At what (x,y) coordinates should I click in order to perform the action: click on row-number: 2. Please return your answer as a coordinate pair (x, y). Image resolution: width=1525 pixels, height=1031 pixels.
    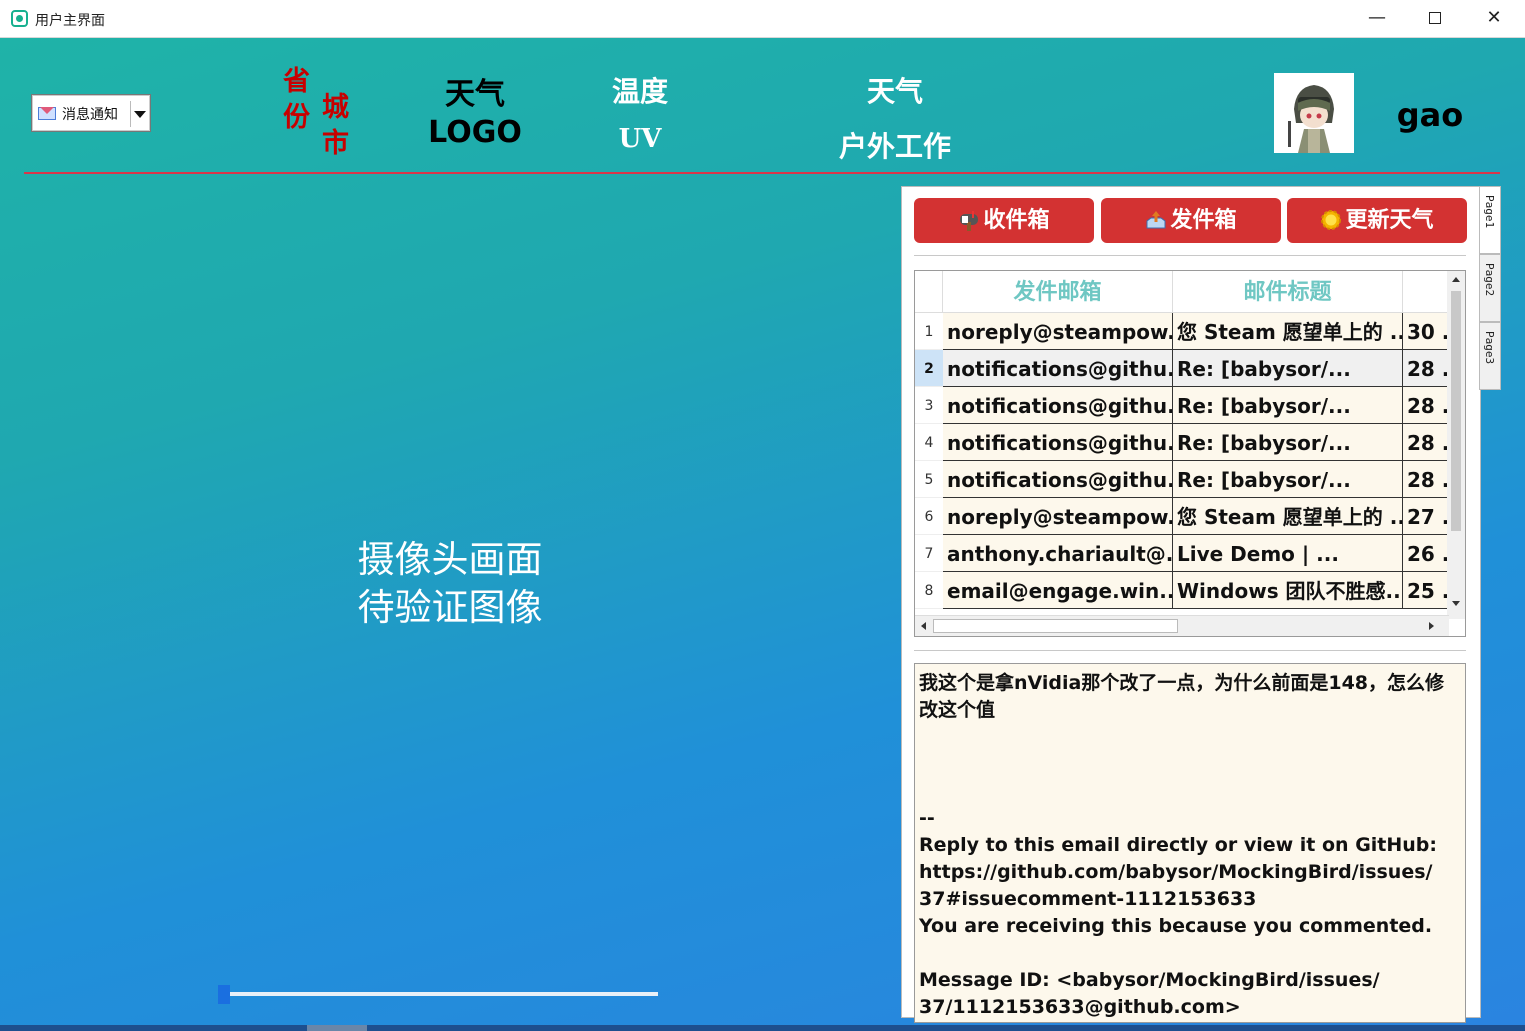
    Looking at the image, I should click on (929, 368).